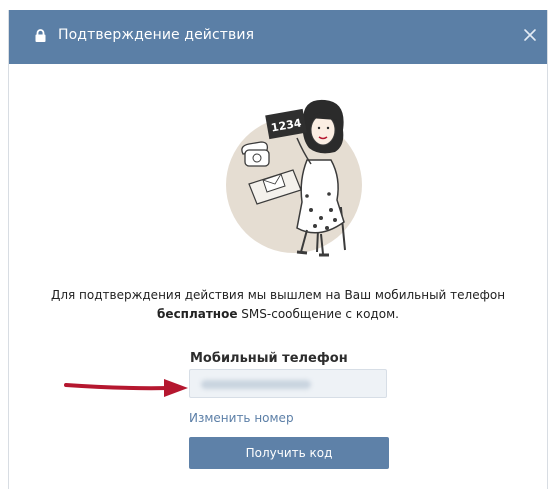  Describe the element at coordinates (269, 358) in the screenshot. I see `phone-label: Мобильный телефон` at that location.